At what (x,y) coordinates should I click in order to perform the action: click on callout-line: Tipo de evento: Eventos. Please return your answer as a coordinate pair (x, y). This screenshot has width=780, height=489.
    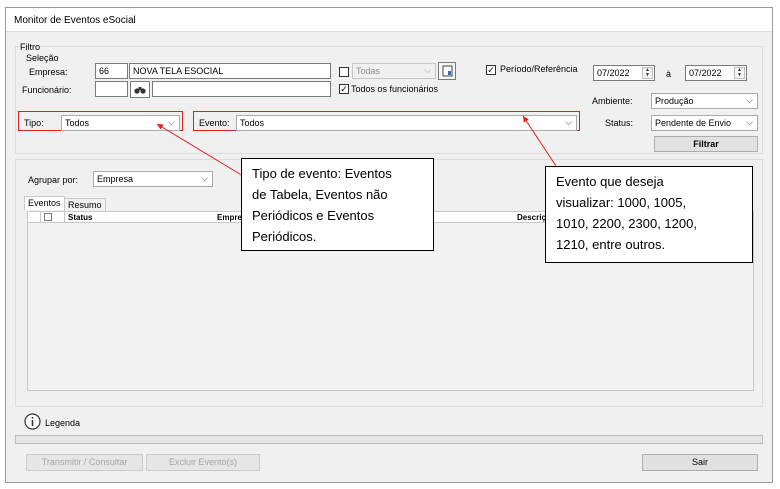
    Looking at the image, I should click on (322, 173).